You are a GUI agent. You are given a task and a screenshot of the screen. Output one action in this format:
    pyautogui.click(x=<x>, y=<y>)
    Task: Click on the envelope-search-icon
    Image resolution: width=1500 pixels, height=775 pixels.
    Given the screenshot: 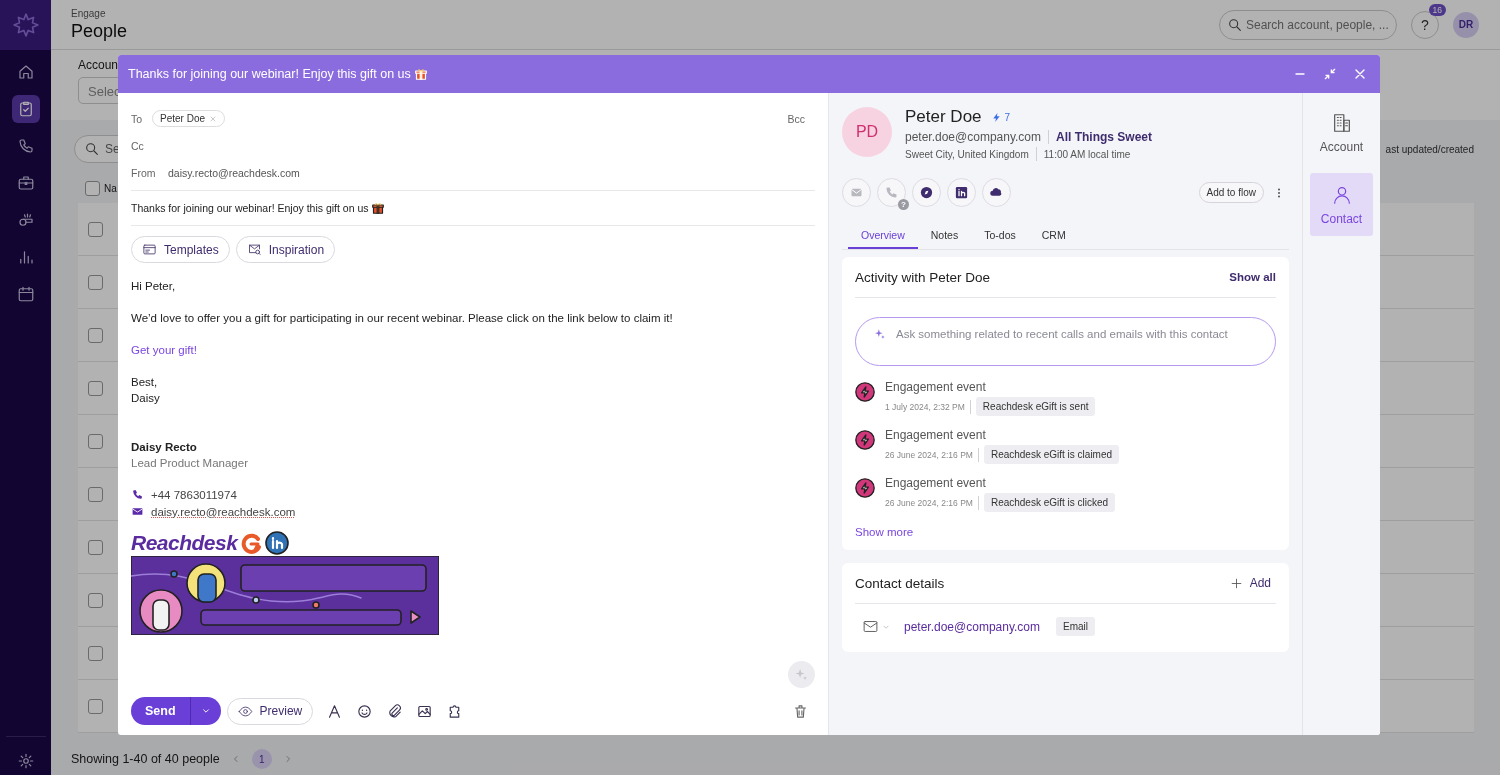 What is the action you would take?
    pyautogui.click(x=254, y=249)
    